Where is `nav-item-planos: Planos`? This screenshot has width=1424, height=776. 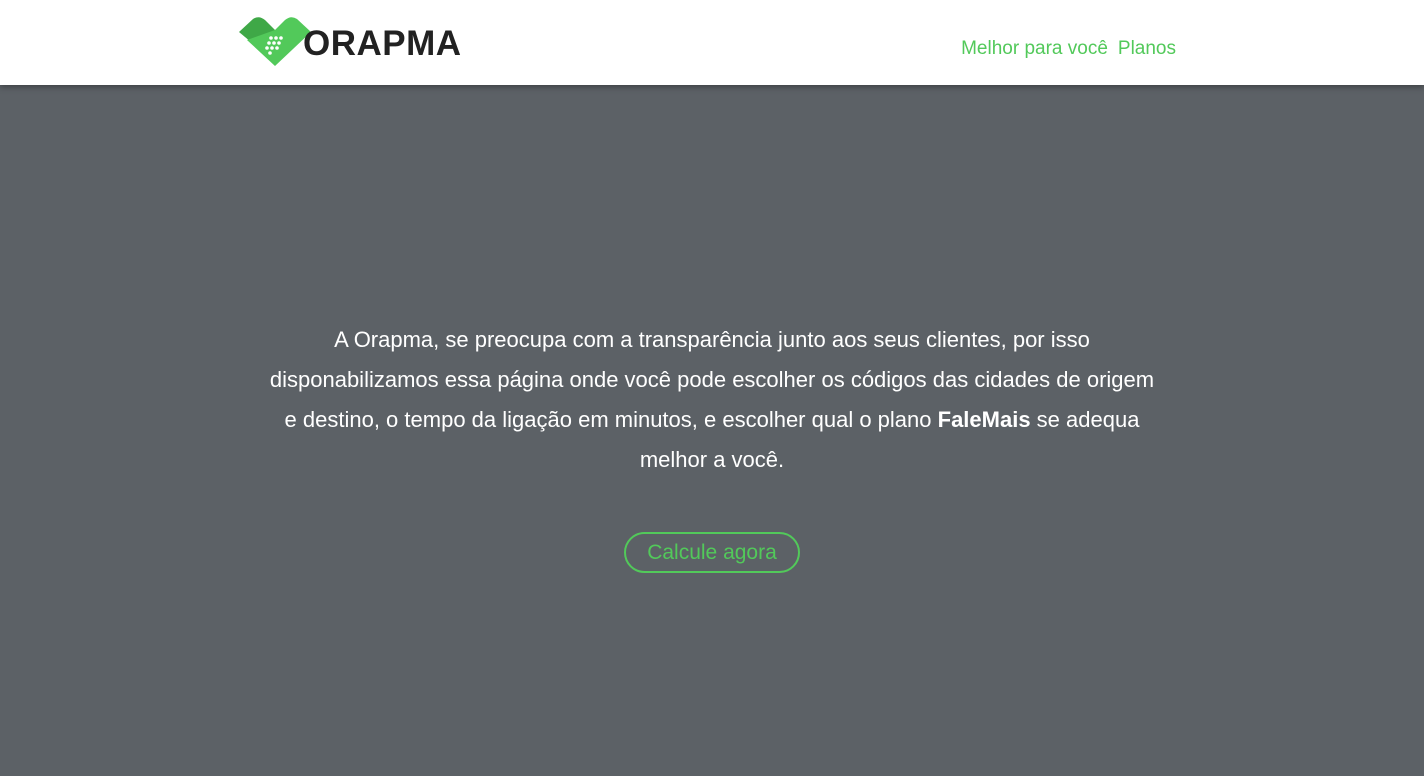 nav-item-planos: Planos is located at coordinates (1147, 49).